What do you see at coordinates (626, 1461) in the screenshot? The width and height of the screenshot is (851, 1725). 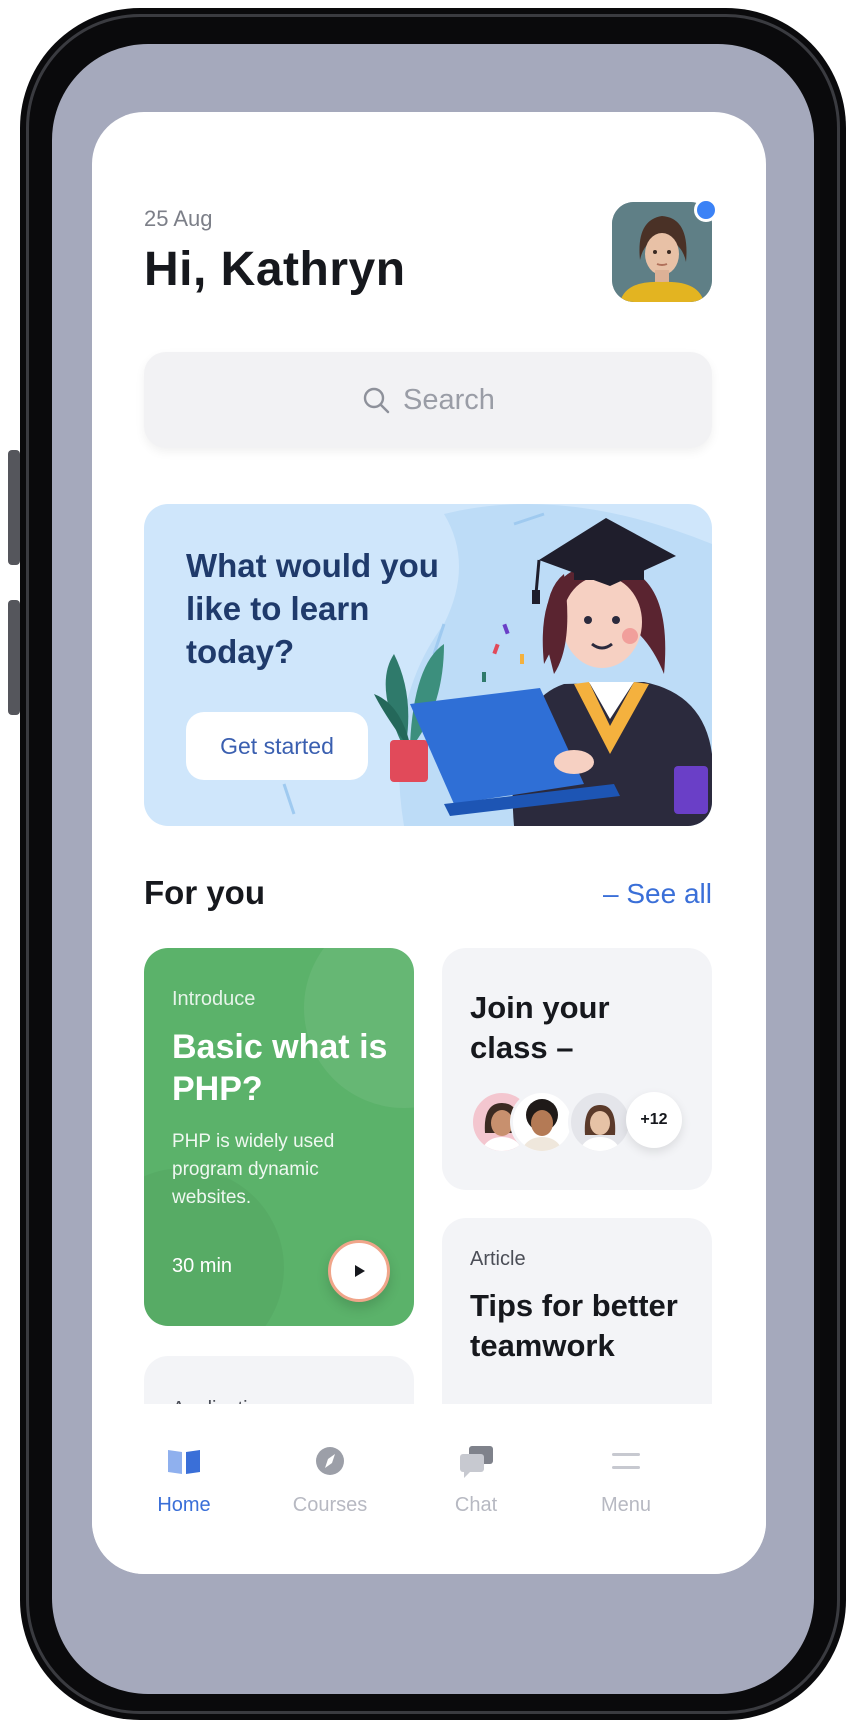 I see `menu-icon` at bounding box center [626, 1461].